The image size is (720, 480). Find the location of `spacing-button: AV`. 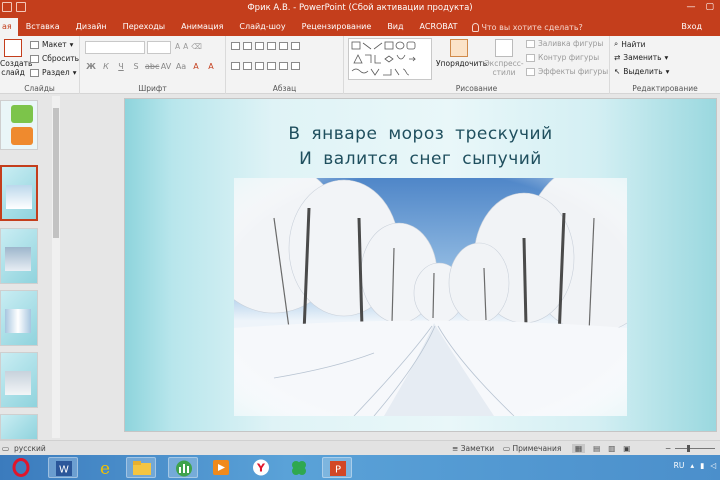

spacing-button: AV is located at coordinates (166, 66).